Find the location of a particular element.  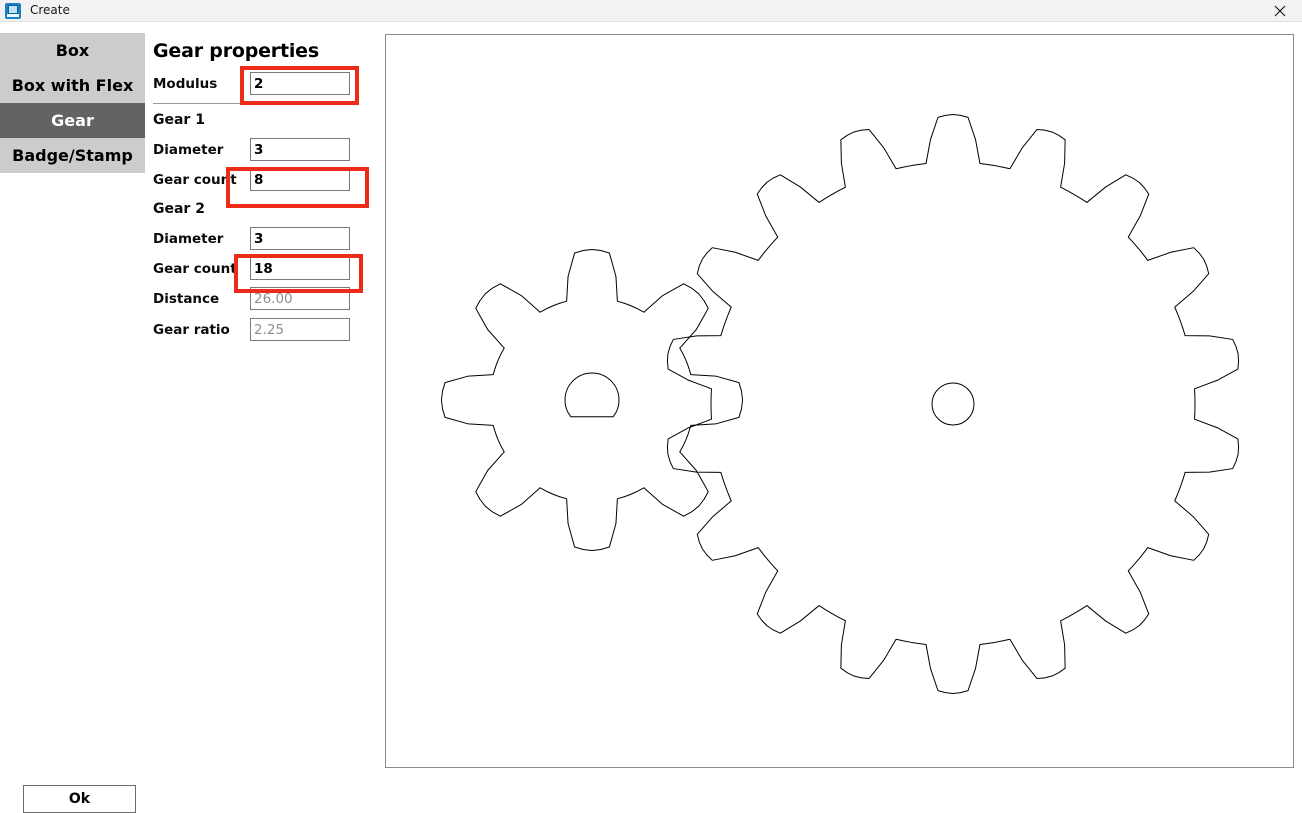

sidebar-item-label: Box is located at coordinates (72, 50).